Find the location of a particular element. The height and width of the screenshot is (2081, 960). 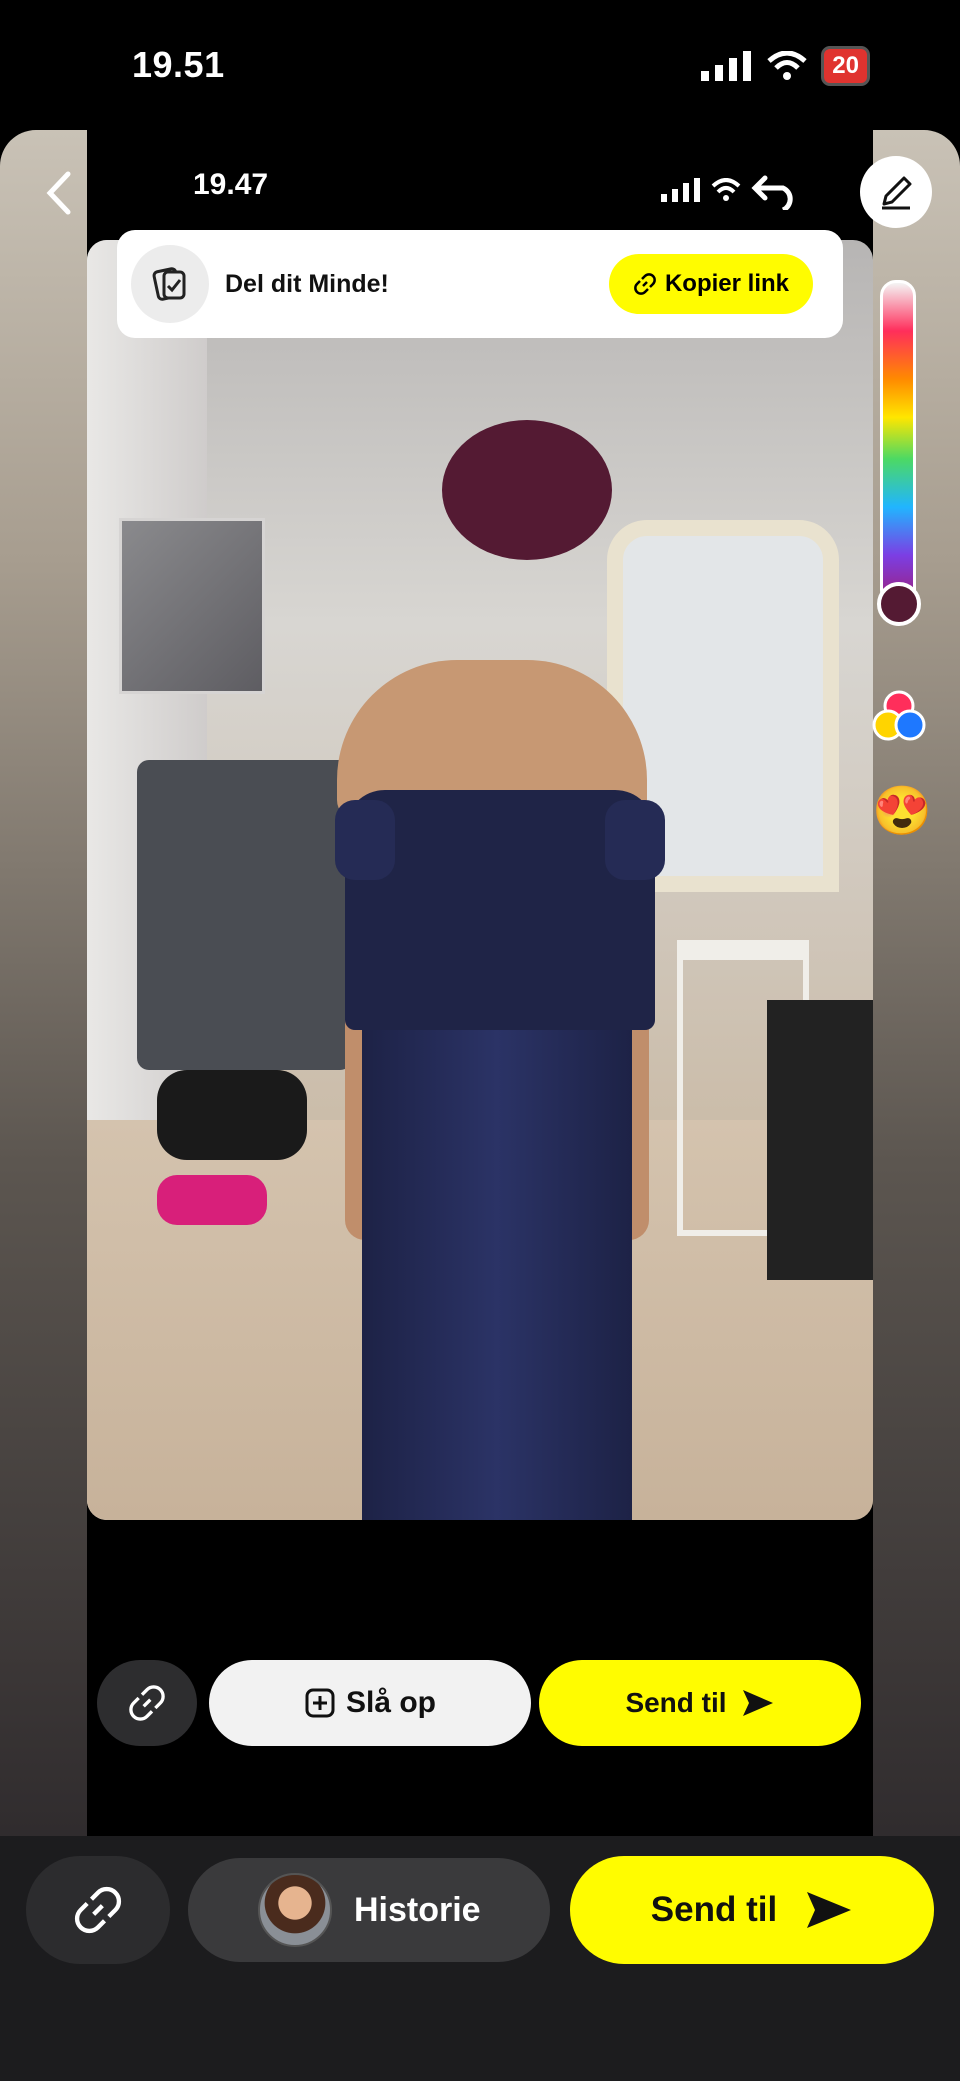

status-icons: 20 is located at coordinates (785, 66).